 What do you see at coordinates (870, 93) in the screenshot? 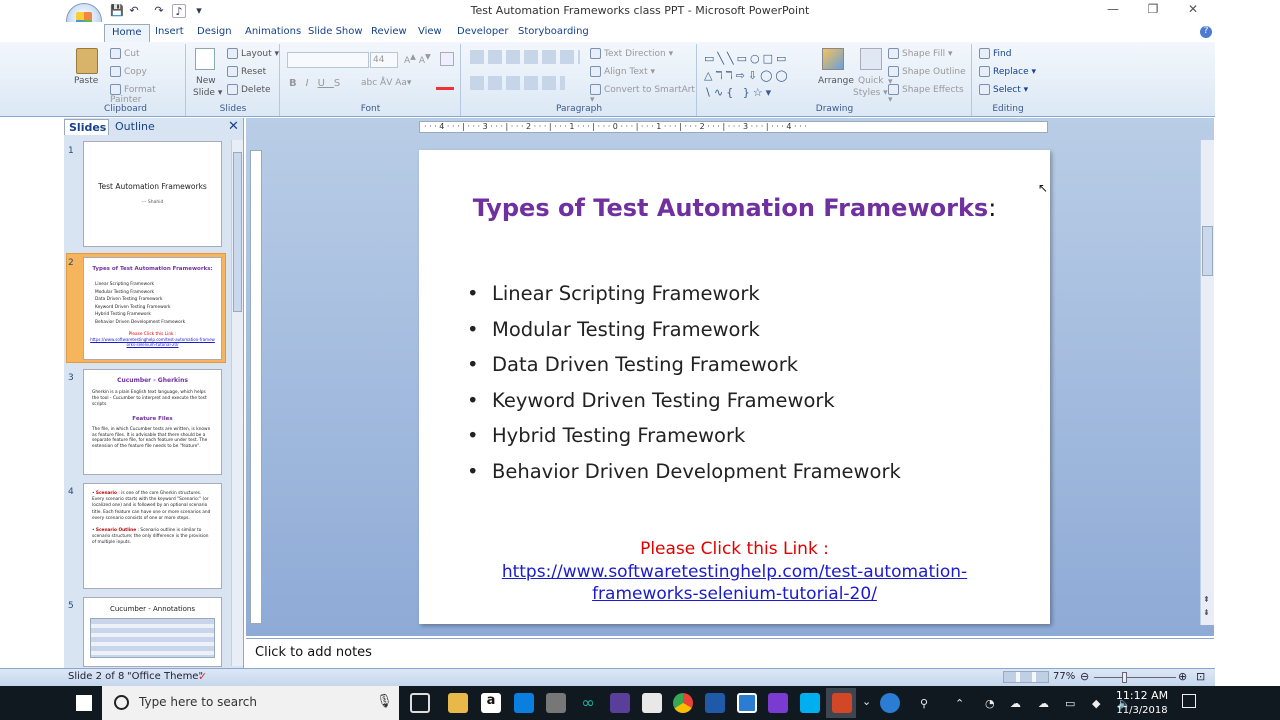
I see `quick-styles-button: Styles ▾` at bounding box center [870, 93].